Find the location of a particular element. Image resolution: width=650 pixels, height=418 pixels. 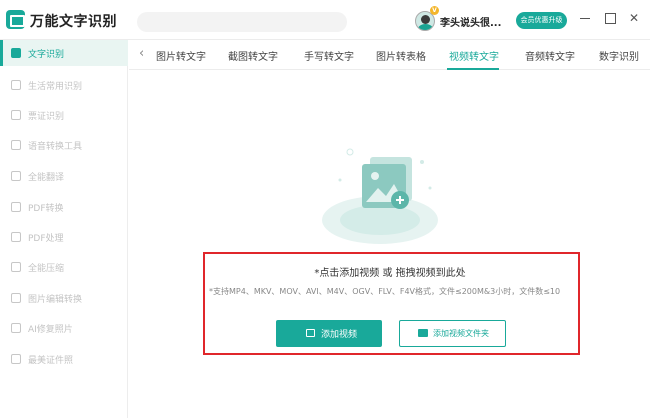

sidebar-item-pdf-convert: PDF转换 is located at coordinates (64, 207).